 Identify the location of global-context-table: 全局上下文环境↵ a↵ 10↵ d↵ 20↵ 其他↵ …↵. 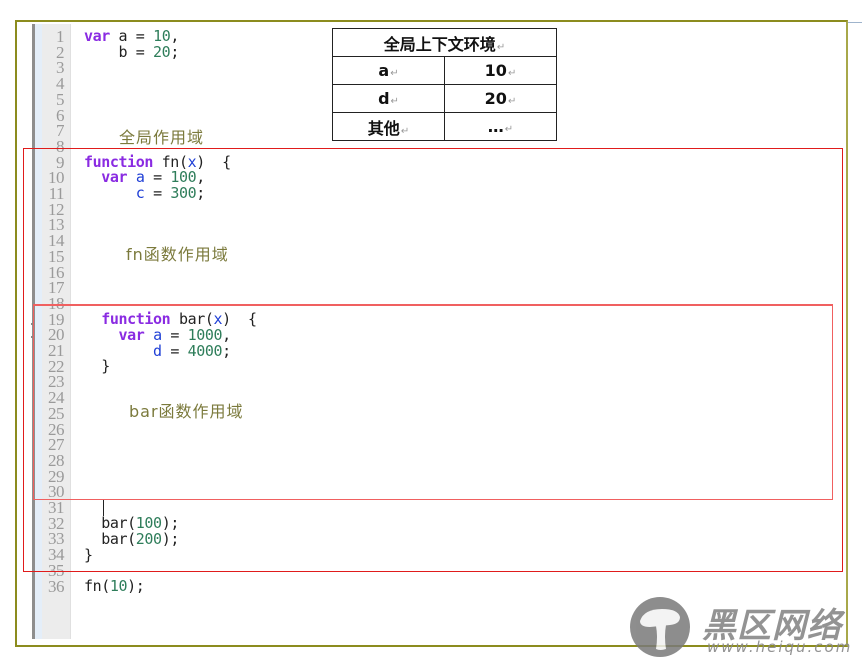
(444, 84).